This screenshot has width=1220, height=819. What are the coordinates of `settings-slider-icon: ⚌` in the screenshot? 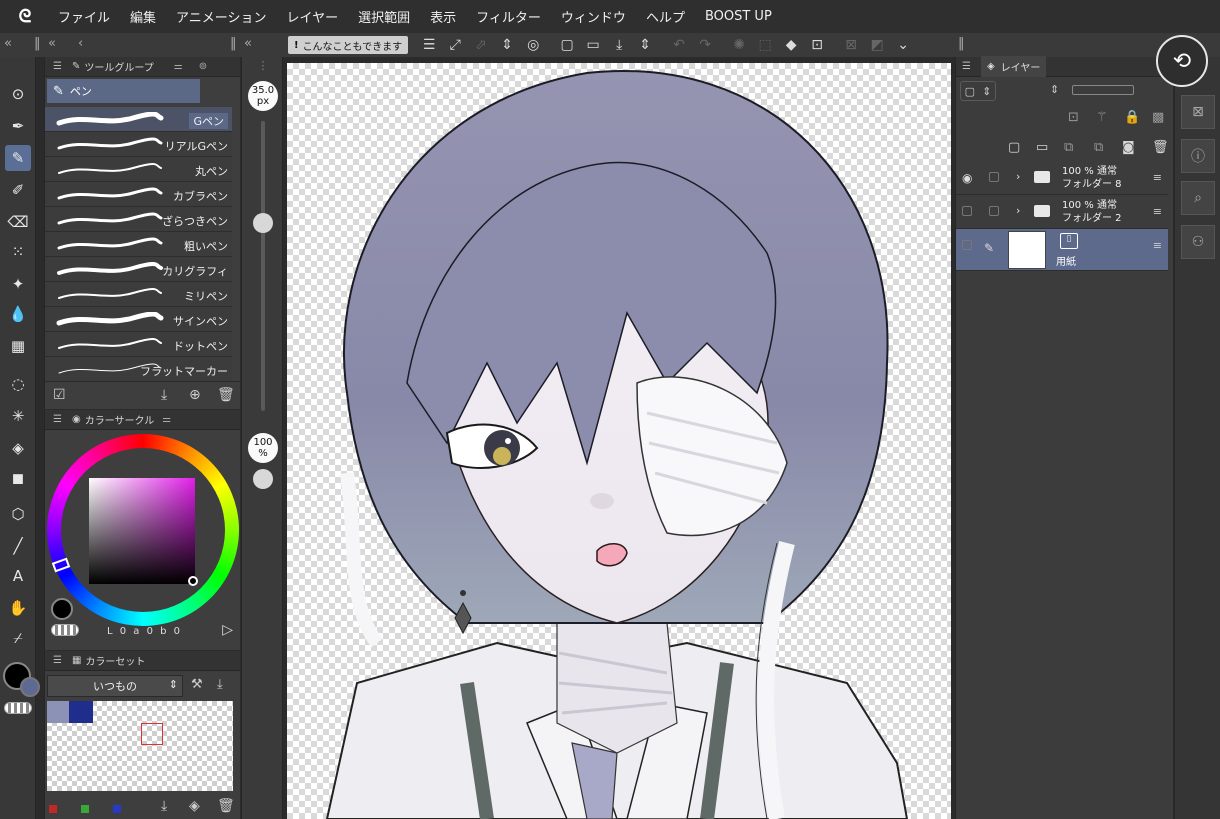 It's located at (178, 66).